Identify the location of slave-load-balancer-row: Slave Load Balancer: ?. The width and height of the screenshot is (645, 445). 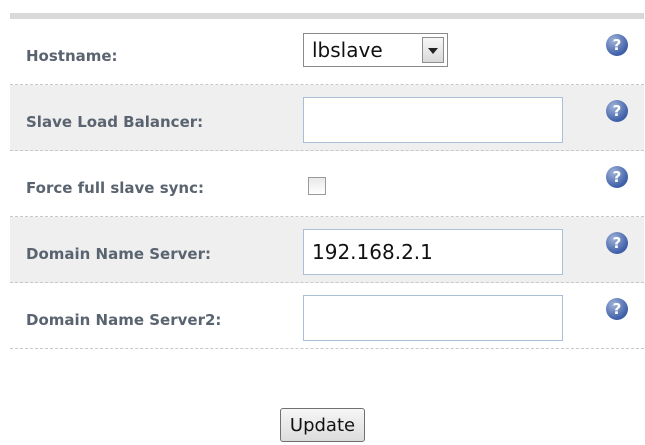
(327, 118).